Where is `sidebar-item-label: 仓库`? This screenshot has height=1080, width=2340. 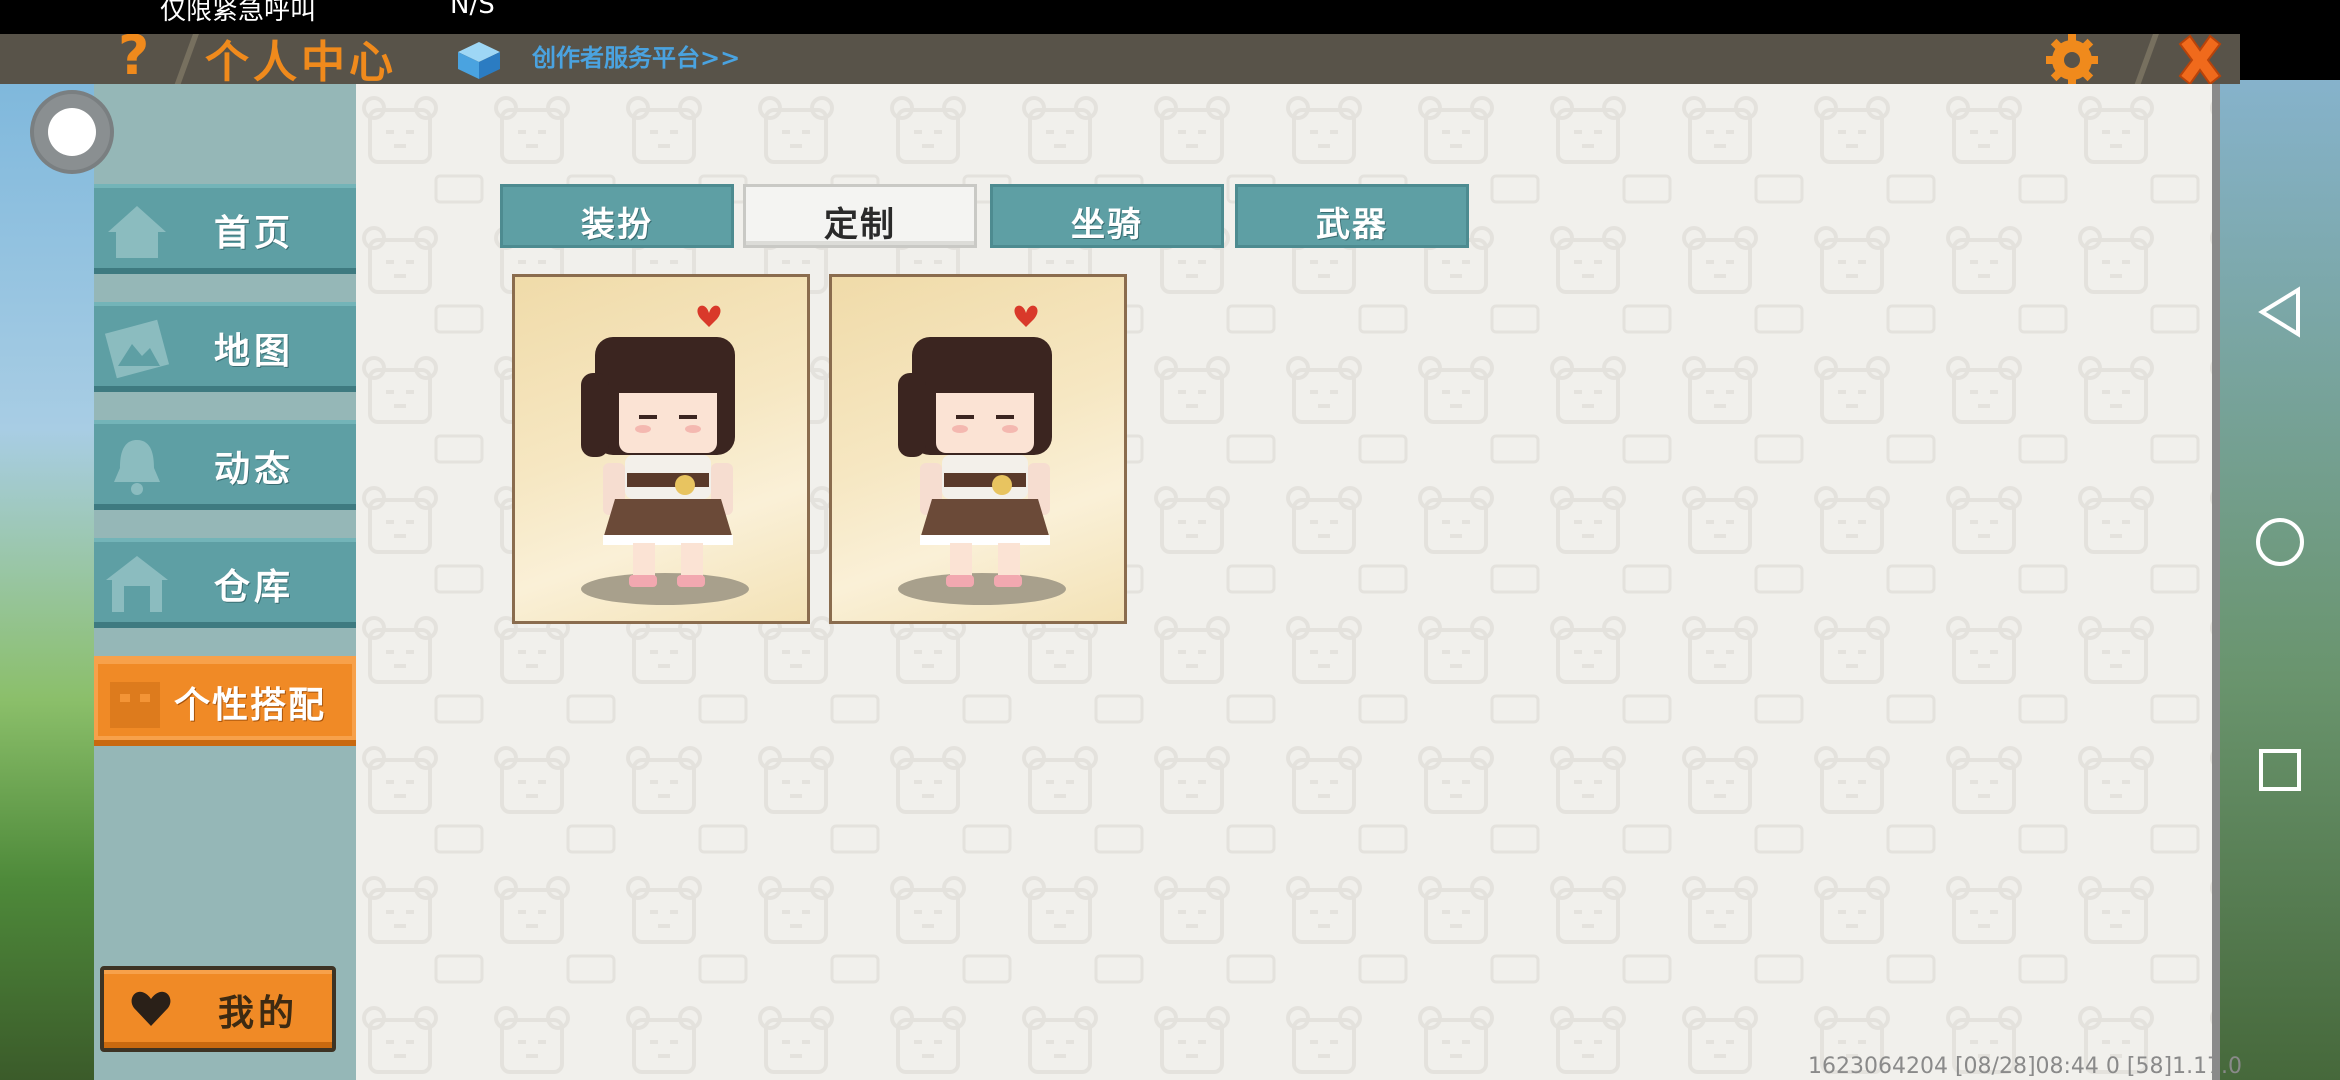 sidebar-item-label: 仓库 is located at coordinates (254, 587).